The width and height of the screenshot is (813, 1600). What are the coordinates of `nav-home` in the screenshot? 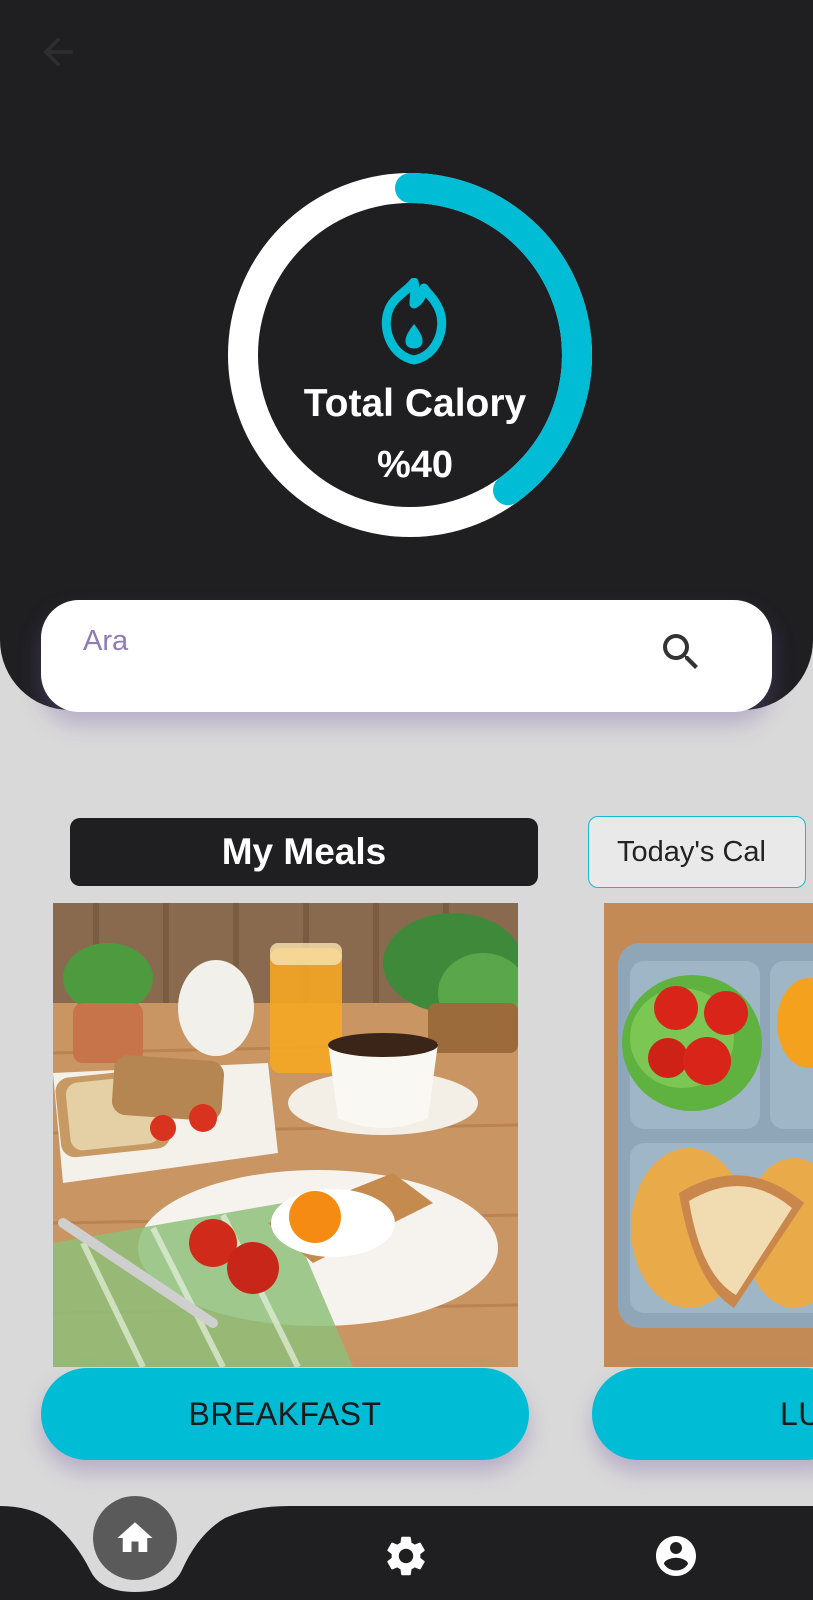 It's located at (135, 1538).